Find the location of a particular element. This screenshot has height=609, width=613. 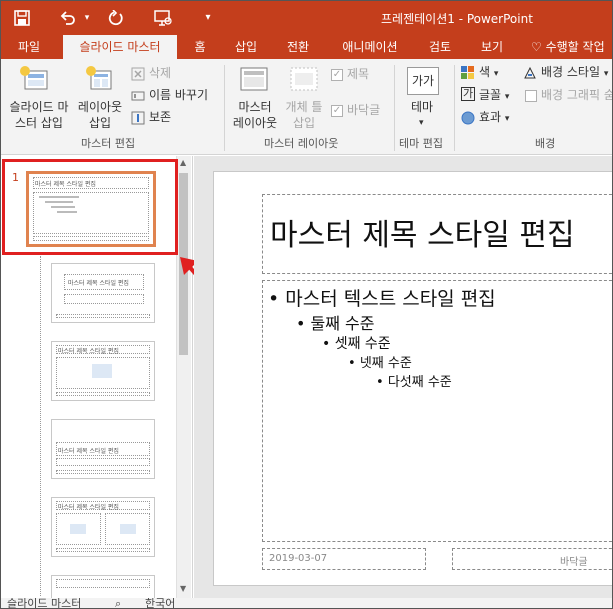

colors-label: 색 is located at coordinates (485, 72).